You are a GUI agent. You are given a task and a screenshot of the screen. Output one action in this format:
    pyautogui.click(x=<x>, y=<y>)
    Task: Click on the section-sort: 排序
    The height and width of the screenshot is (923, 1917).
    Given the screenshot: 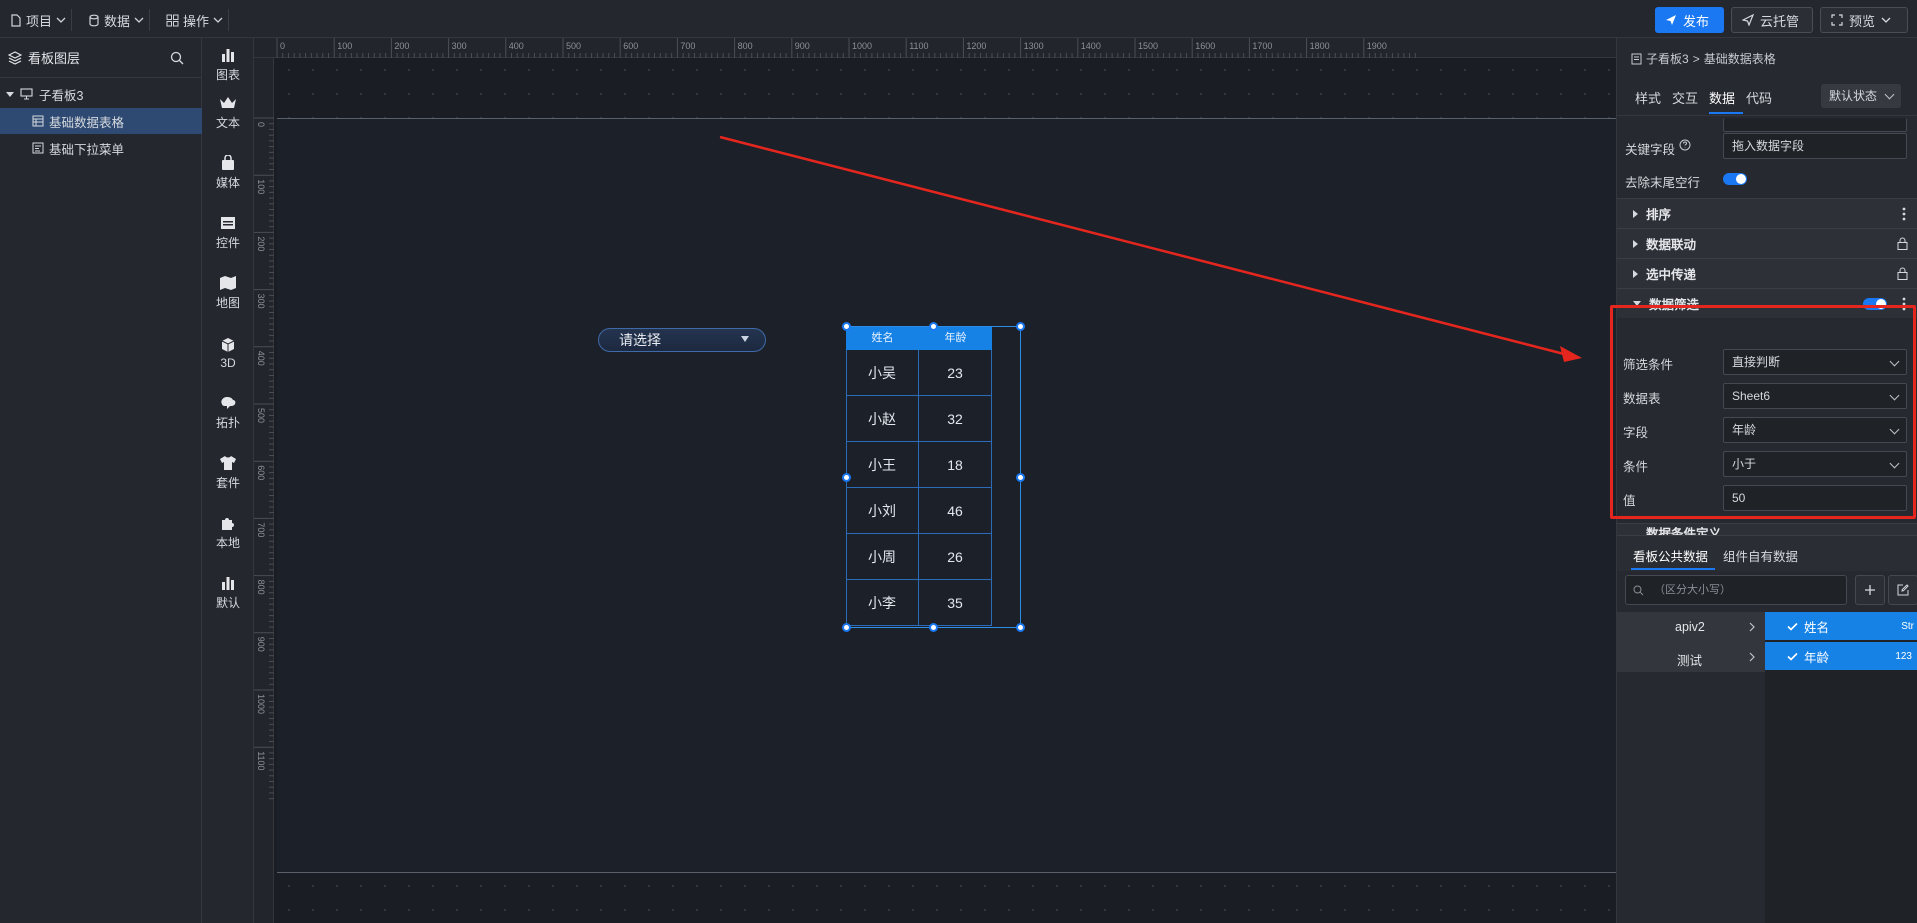 What is the action you would take?
    pyautogui.click(x=1767, y=213)
    